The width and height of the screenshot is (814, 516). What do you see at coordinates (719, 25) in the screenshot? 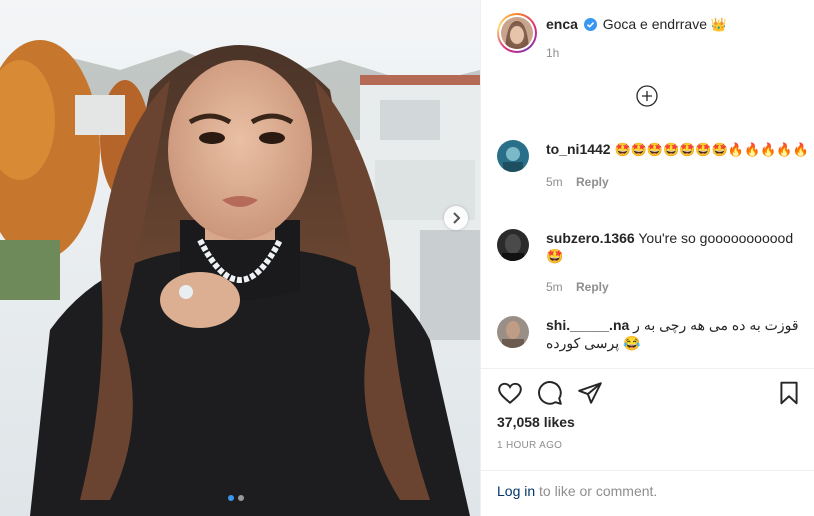
I see `crown-emoji: 👑` at bounding box center [719, 25].